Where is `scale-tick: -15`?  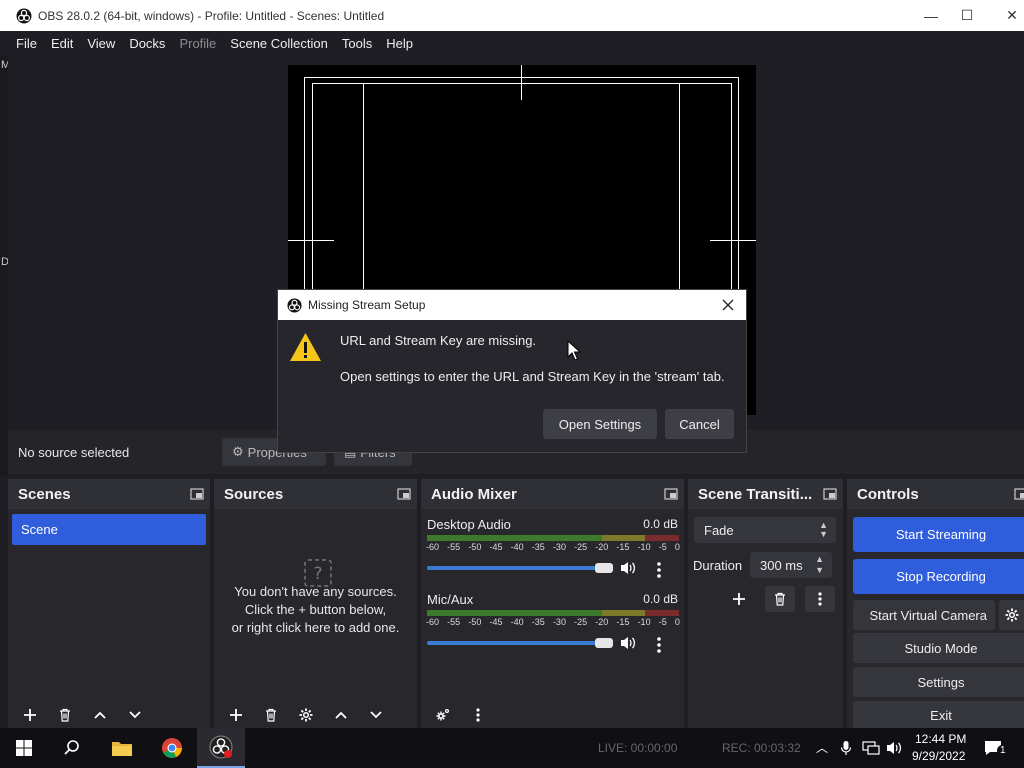 scale-tick: -15 is located at coordinates (623, 622).